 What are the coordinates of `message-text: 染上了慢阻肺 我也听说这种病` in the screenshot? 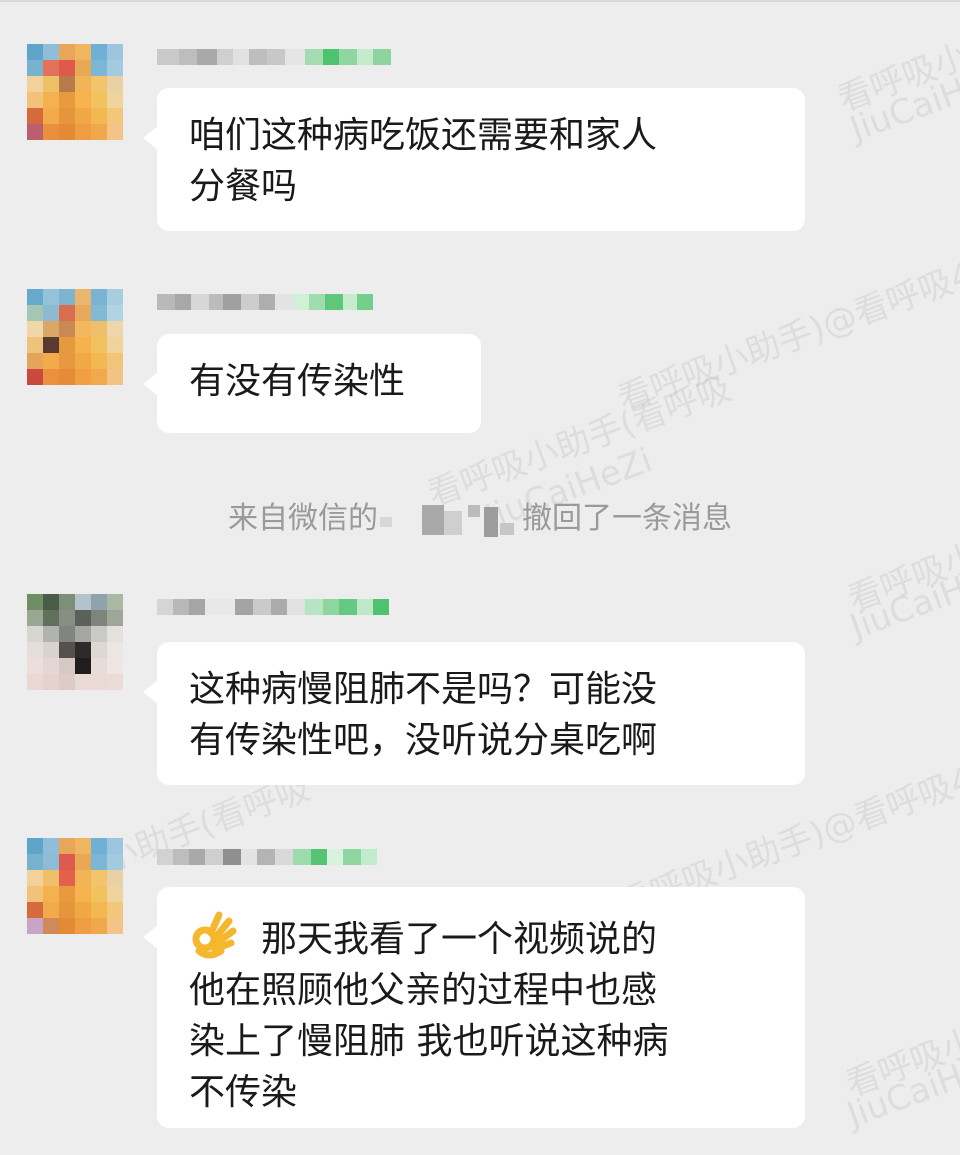 It's located at (429, 1041).